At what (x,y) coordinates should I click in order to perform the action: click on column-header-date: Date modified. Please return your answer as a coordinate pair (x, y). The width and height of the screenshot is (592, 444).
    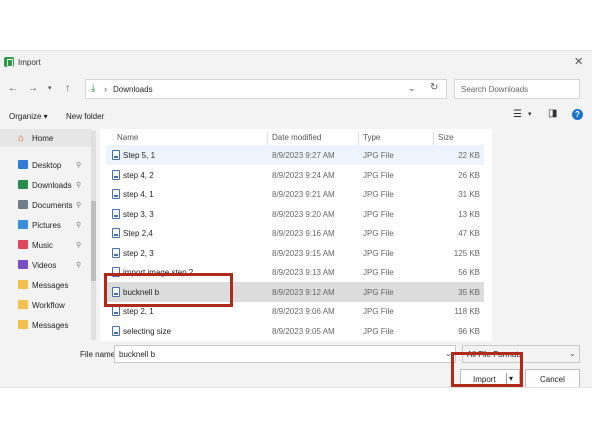
    Looking at the image, I should click on (296, 137).